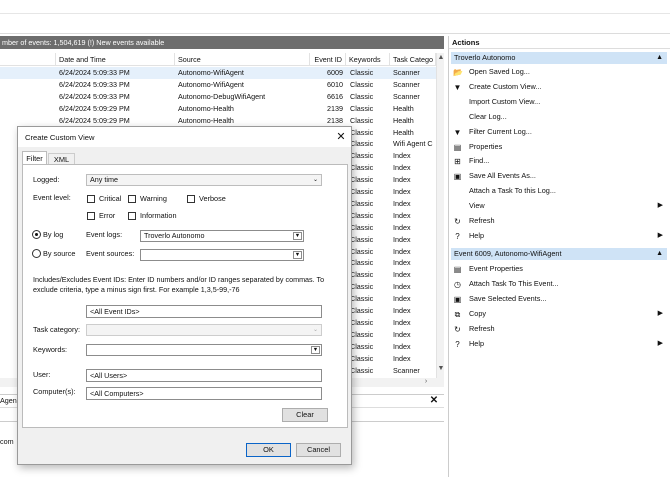 The height and width of the screenshot is (477, 670). Describe the element at coordinates (242, 59) in the screenshot. I see `column-header-source: Source` at that location.